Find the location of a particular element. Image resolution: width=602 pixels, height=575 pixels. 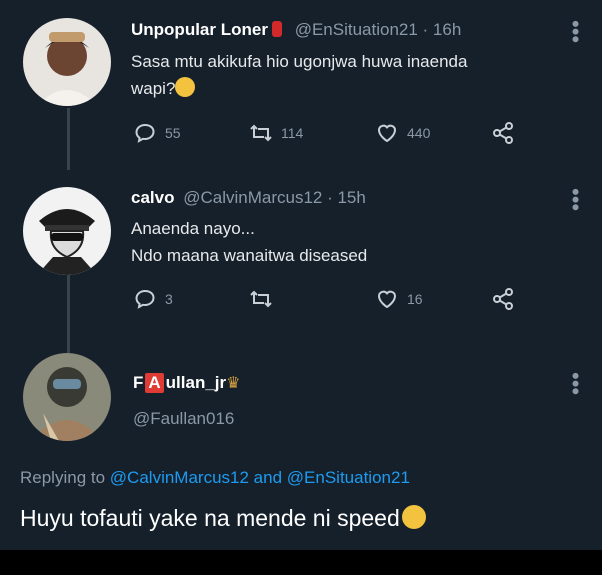

tweet-header: Unpopular Loner @EnSituation21 · 16h is located at coordinates (296, 30).